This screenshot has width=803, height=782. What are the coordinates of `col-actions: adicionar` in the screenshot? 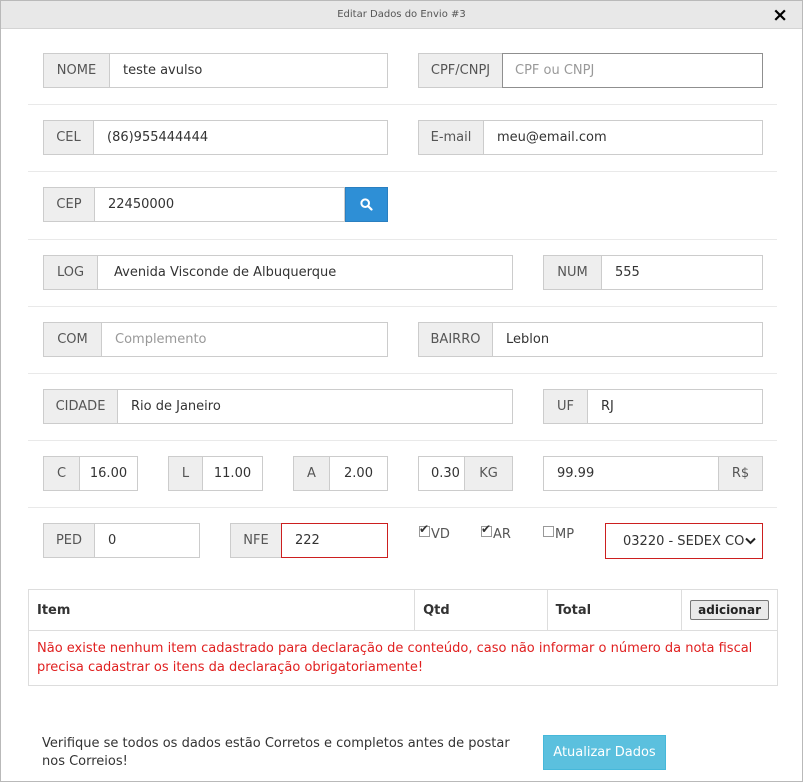 It's located at (729, 610).